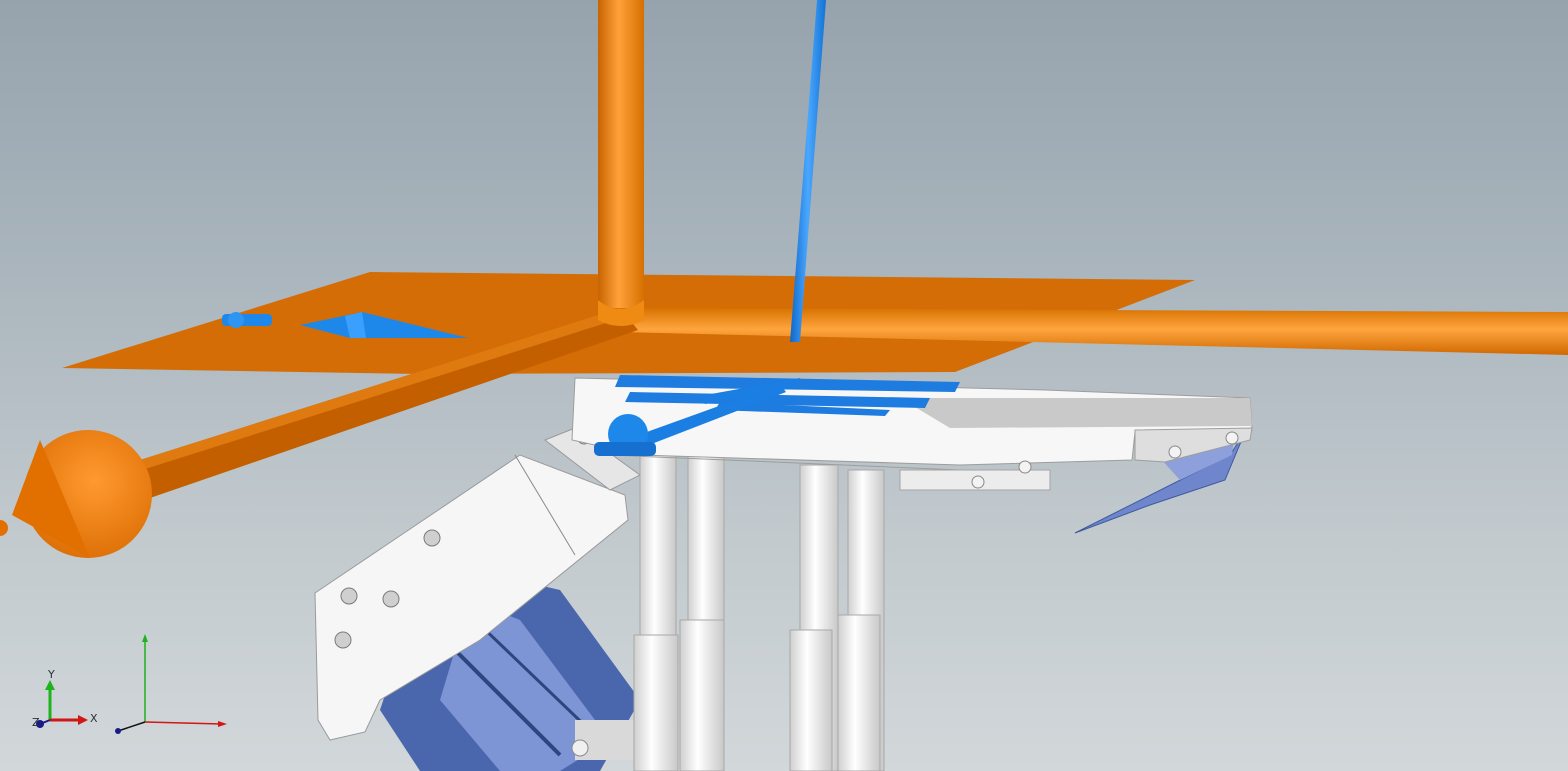  What do you see at coordinates (171, 684) in the screenshot?
I see `origin-axes-icon` at bounding box center [171, 684].